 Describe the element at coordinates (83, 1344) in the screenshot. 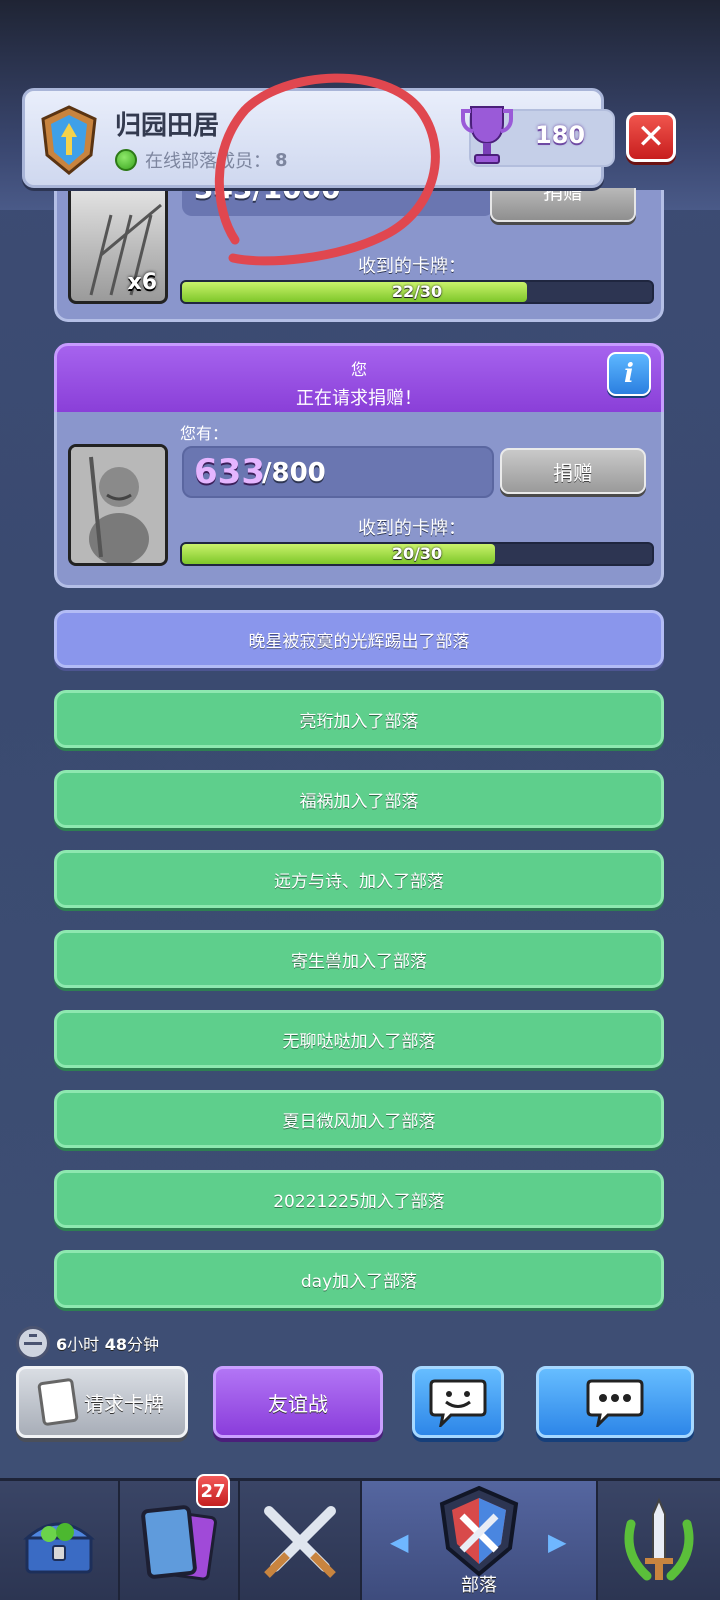

I see `timer-hours-unit: 小时` at that location.